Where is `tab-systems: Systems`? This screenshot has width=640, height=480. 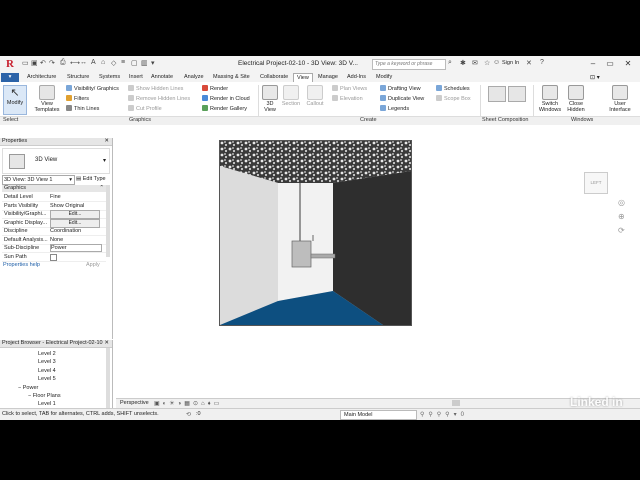
tab-systems: Systems is located at coordinates (109, 77).